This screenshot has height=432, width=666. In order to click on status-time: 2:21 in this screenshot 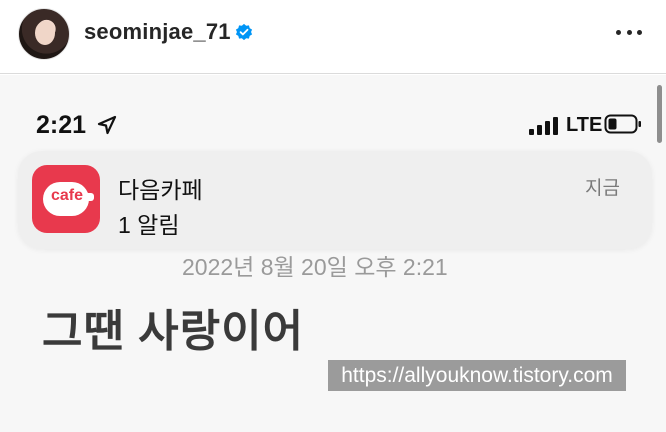, I will do `click(61, 125)`.